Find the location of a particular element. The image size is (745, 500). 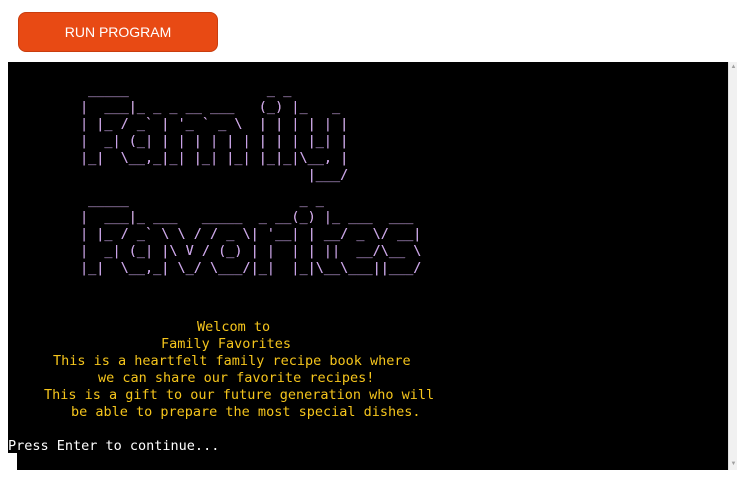

welcome-line-2: Family Favorites is located at coordinates (226, 344).